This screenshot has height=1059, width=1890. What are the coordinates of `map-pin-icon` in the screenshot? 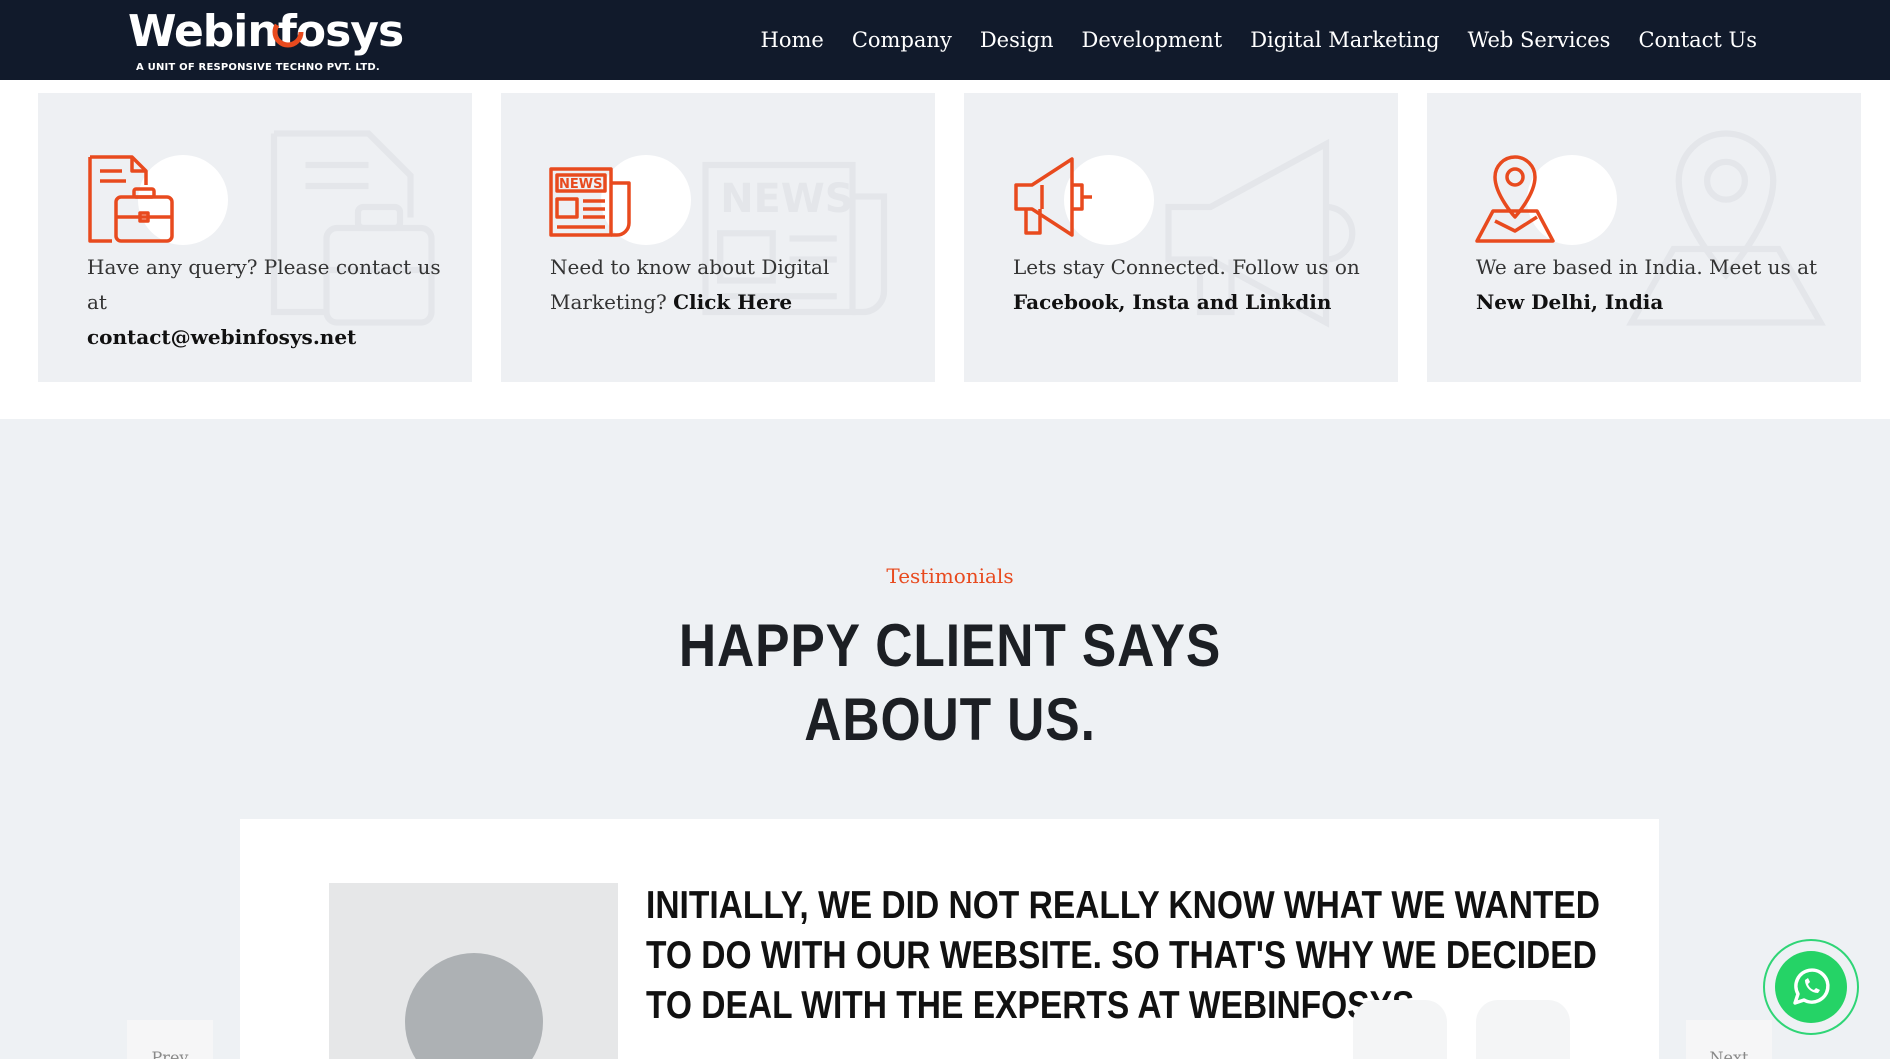 It's located at (1515, 199).